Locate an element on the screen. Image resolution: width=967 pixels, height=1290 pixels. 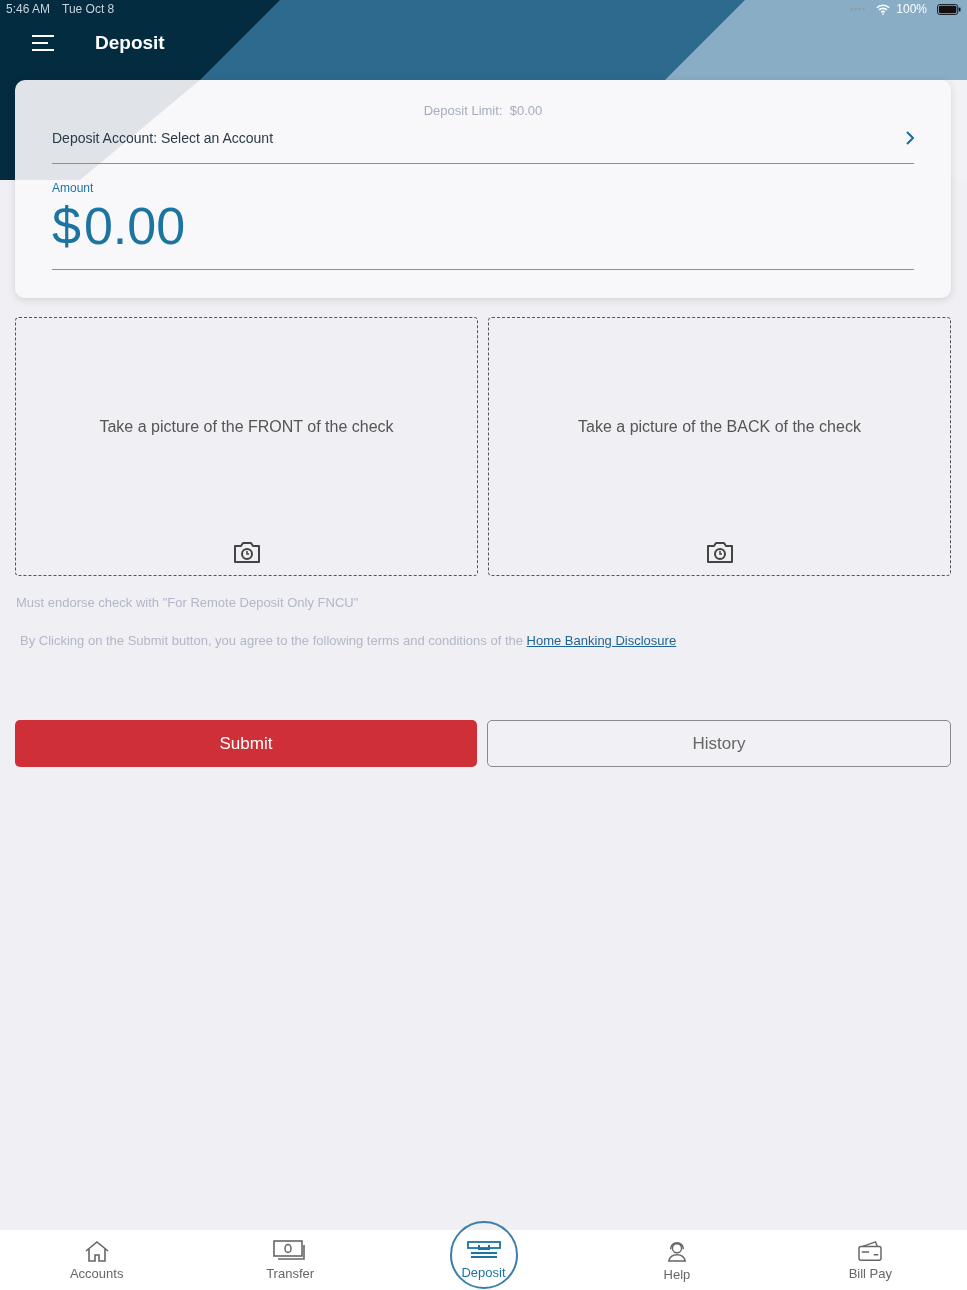
amount-value: $0.00 is located at coordinates (119, 226).